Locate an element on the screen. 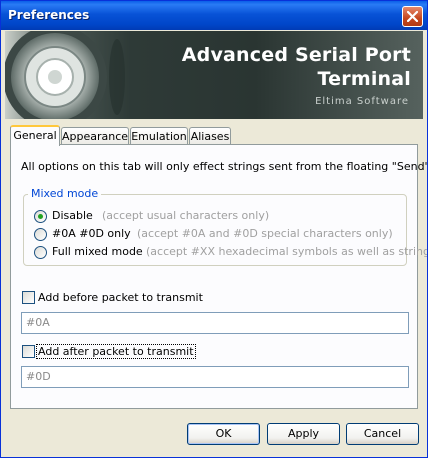 This screenshot has height=458, width=428. radio-disable-button is located at coordinates (40, 216).